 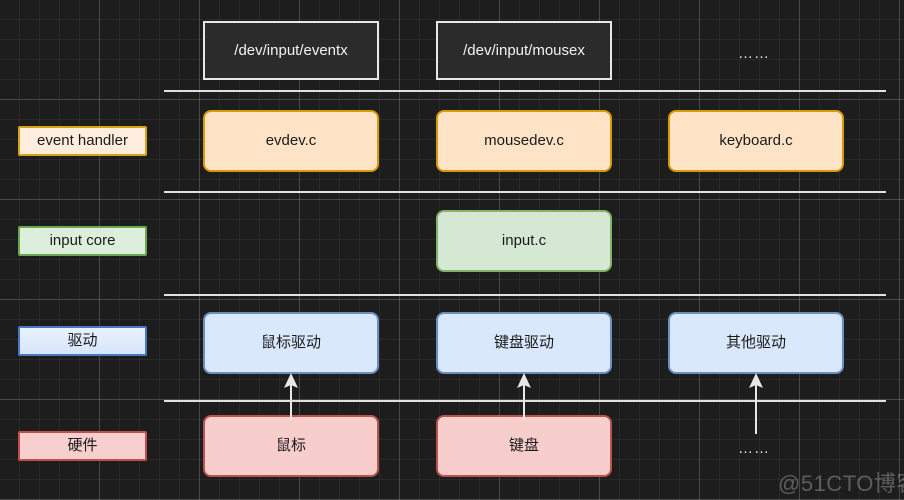 I want to click on arrow-other-to-driver, so click(x=756, y=403).